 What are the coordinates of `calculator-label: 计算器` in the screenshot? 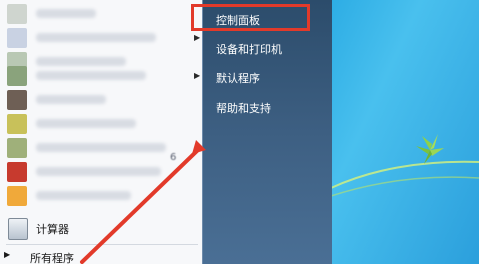 It's located at (52, 229).